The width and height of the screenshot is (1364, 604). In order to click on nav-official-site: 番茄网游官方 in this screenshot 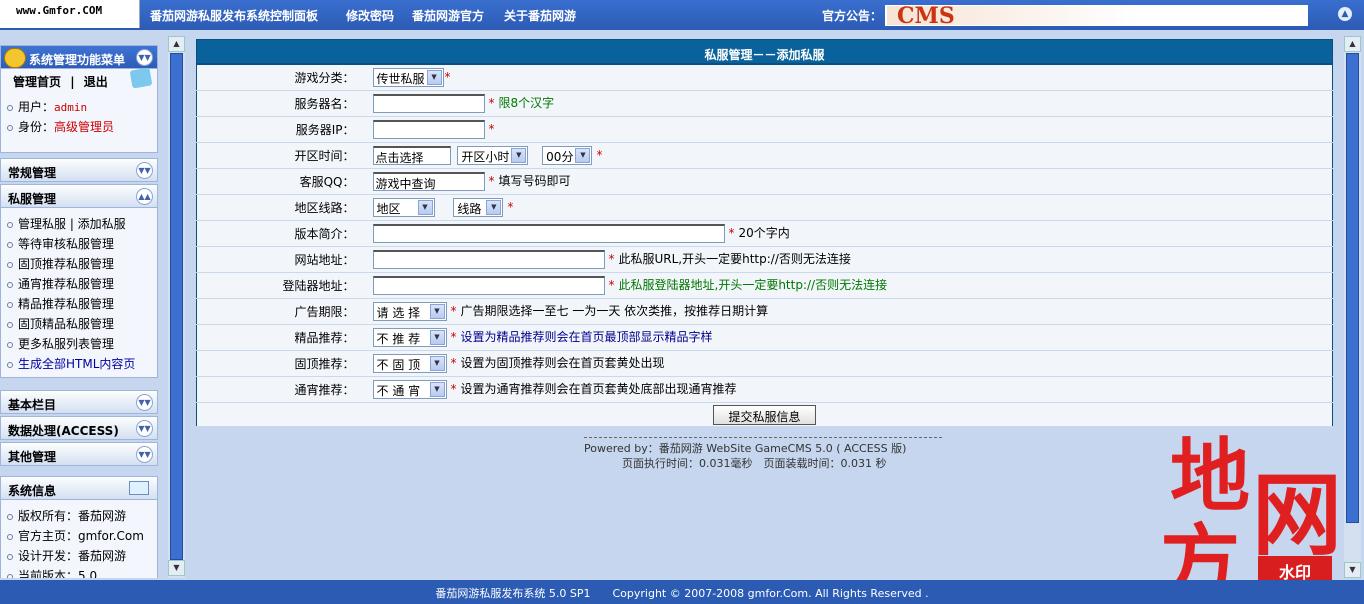, I will do `click(448, 15)`.